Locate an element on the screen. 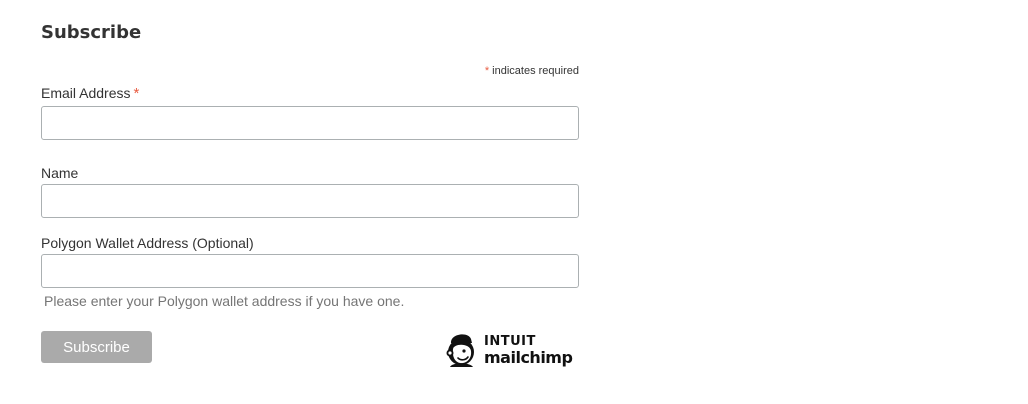  email-required-asterisk: * is located at coordinates (136, 93).